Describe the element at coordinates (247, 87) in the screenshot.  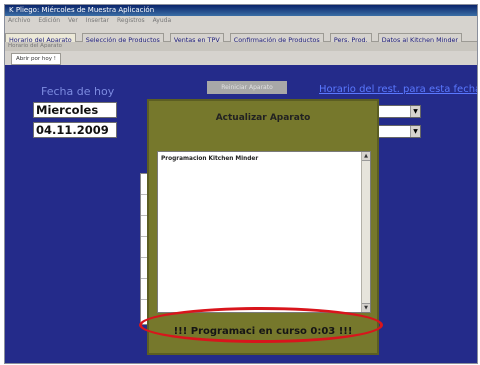
I see `restart-device-button: Reiniciar Aparato` at that location.